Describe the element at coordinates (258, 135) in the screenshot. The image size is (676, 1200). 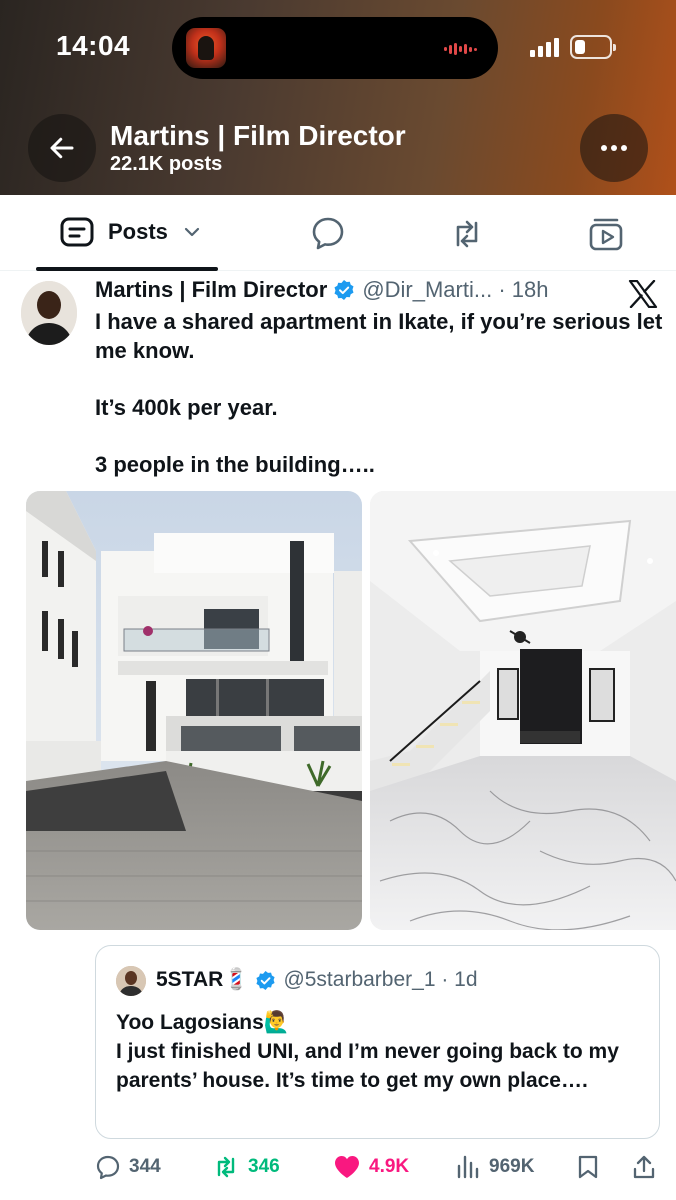
I see `profile-name: Martins | Film Director` at that location.